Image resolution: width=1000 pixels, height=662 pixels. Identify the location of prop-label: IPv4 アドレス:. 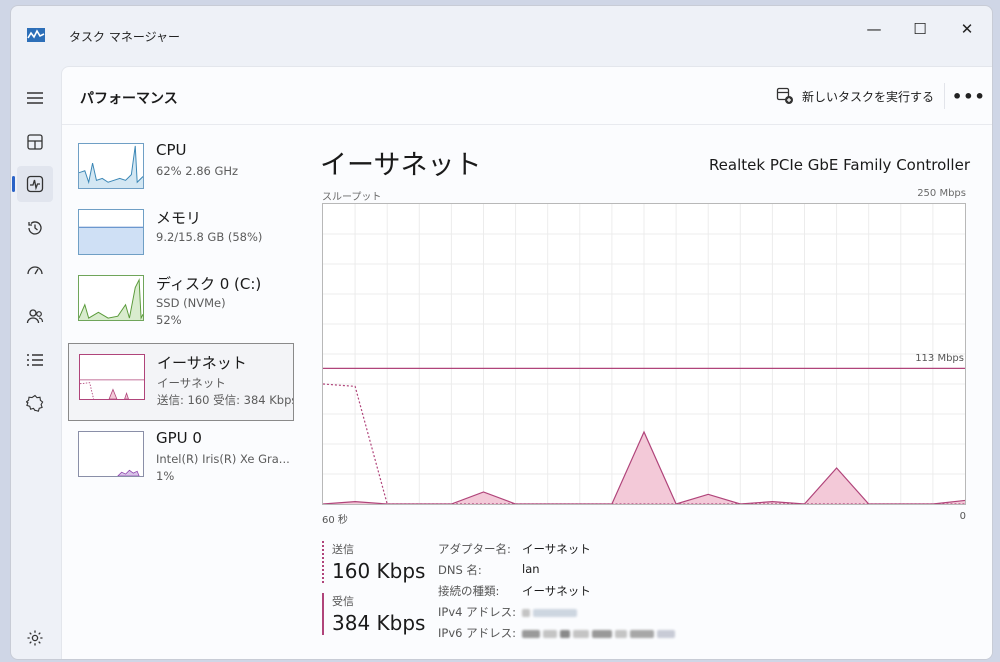
(477, 612).